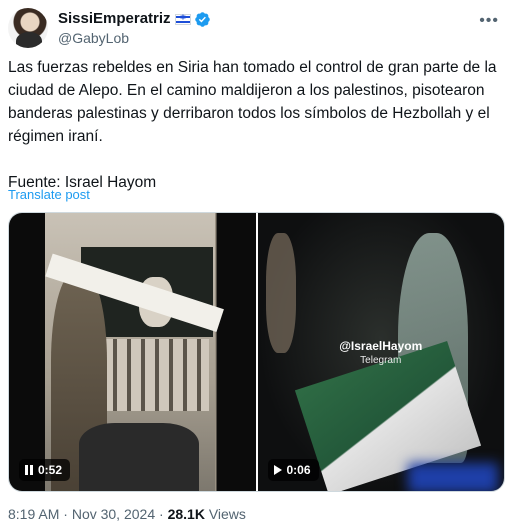 Image resolution: width=511 pixels, height=532 pixels. What do you see at coordinates (154, 375) in the screenshot?
I see `window-bars` at bounding box center [154, 375].